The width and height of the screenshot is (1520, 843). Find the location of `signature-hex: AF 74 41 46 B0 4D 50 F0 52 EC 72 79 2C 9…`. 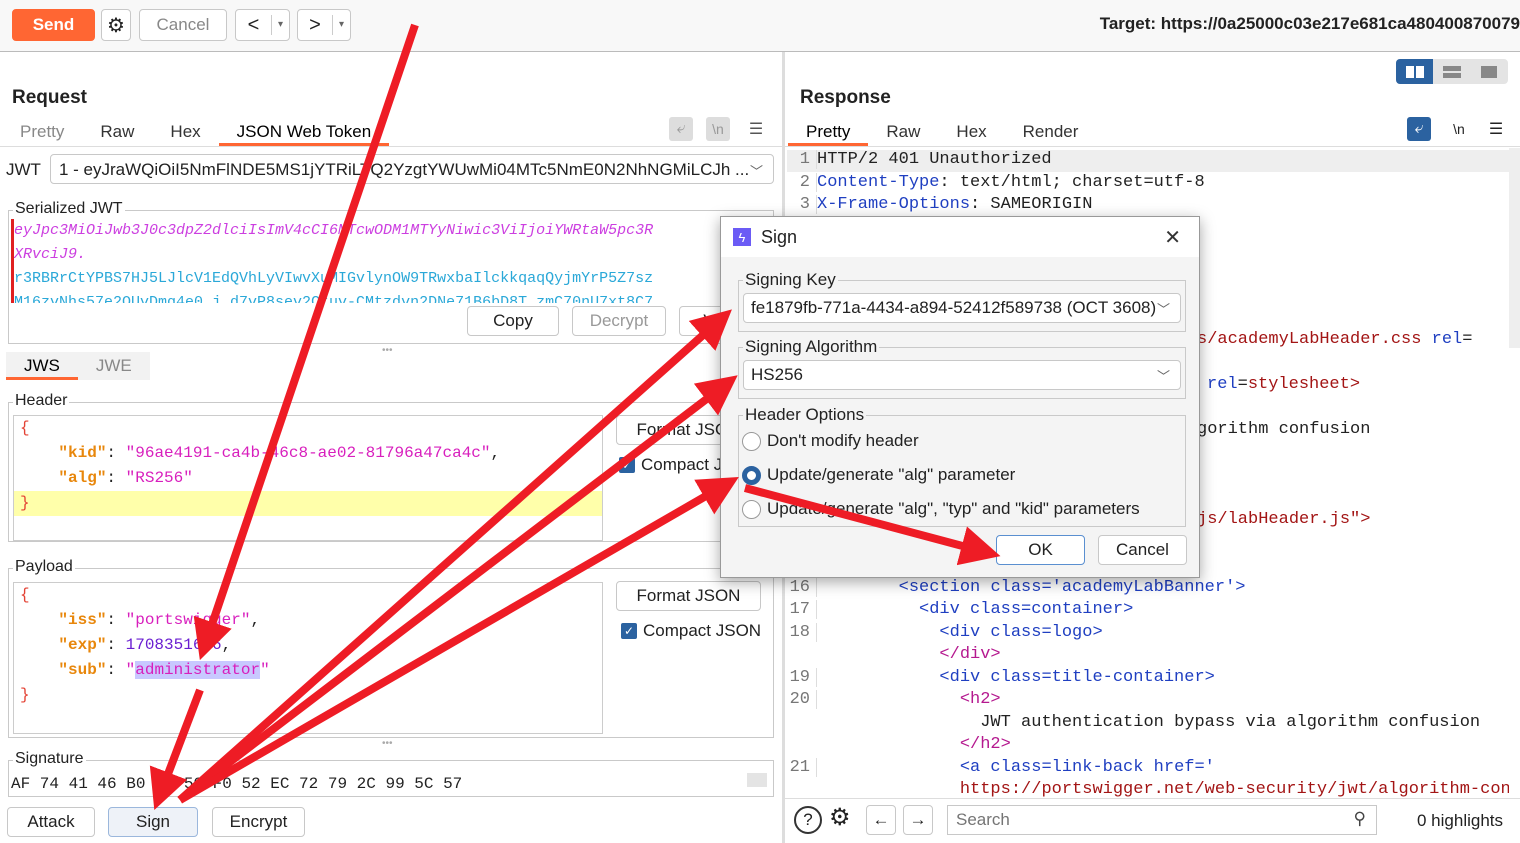

signature-hex: AF 74 41 46 B0 4D 50 F0 52 EC 72 79 2C 9… is located at coordinates (236, 784).